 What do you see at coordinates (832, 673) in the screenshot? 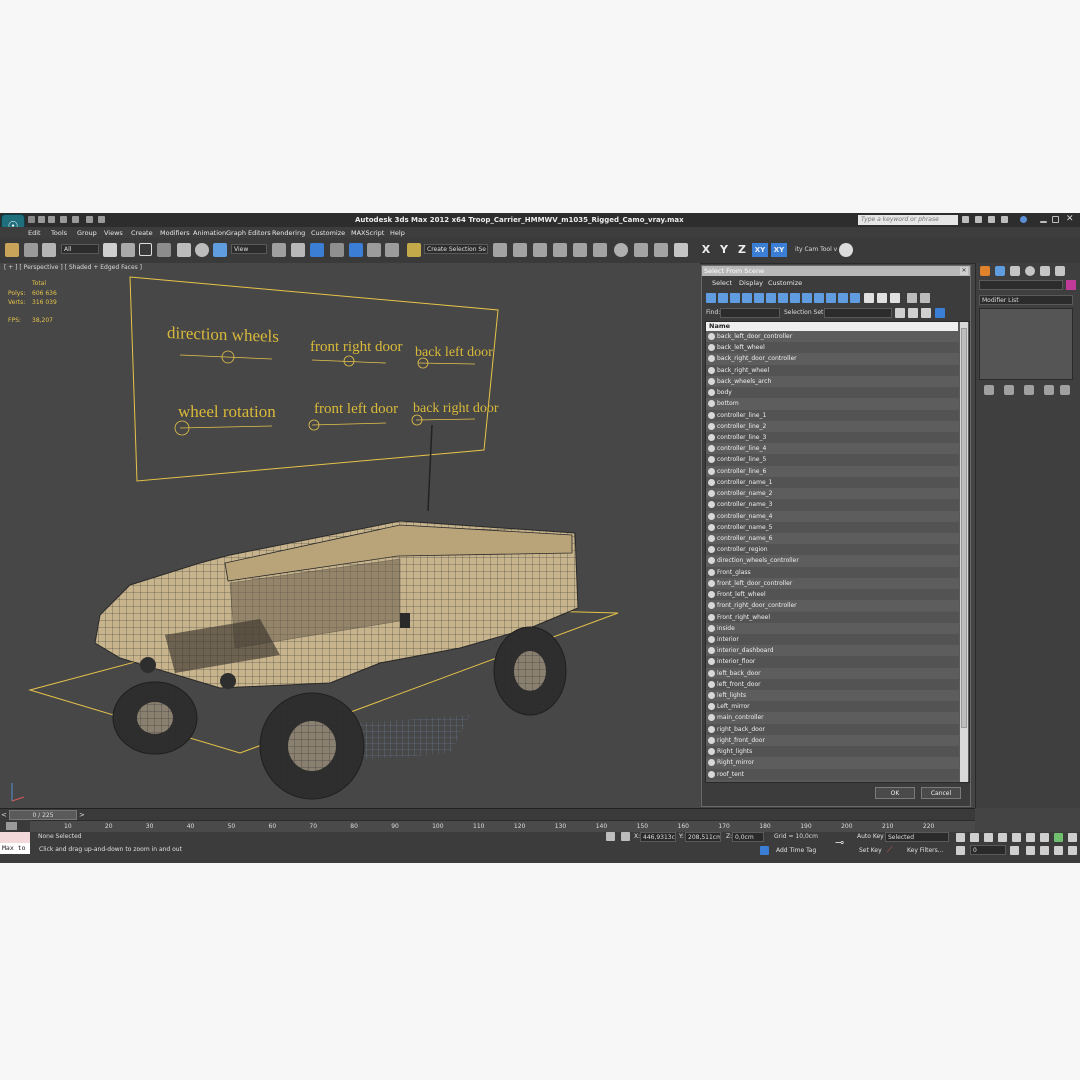
I see `list-item: left_back_door` at bounding box center [832, 673].